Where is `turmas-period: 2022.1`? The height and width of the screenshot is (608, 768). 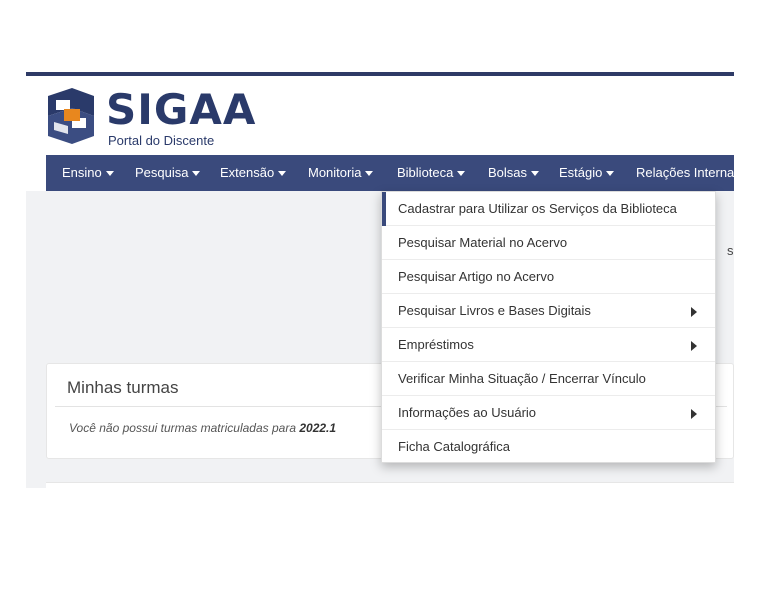
turmas-period: 2022.1 is located at coordinates (318, 428).